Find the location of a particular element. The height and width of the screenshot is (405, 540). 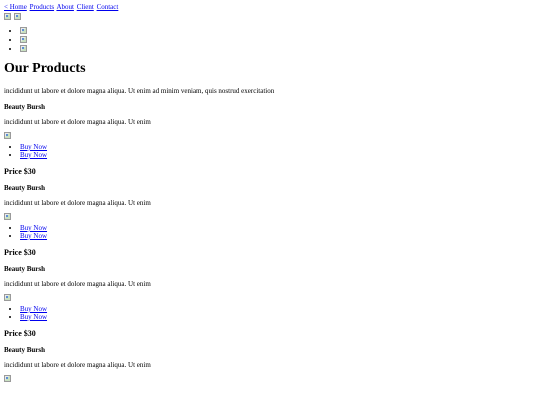

nav-link-products: Products is located at coordinates (42, 7).